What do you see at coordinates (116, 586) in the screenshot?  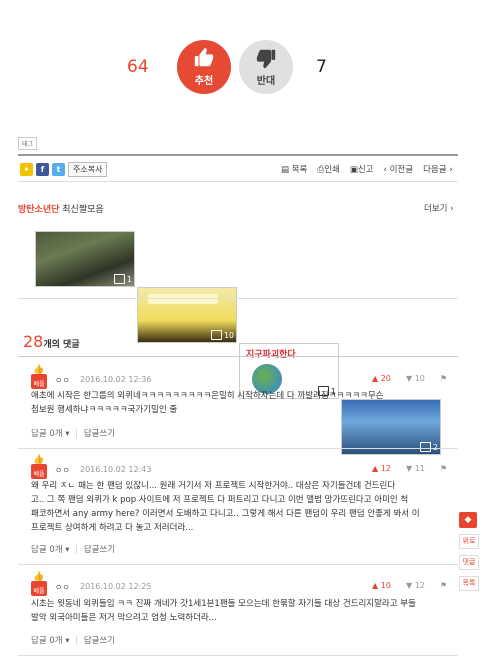 I see `comment-date: 2016.10.02 12:25` at bounding box center [116, 586].